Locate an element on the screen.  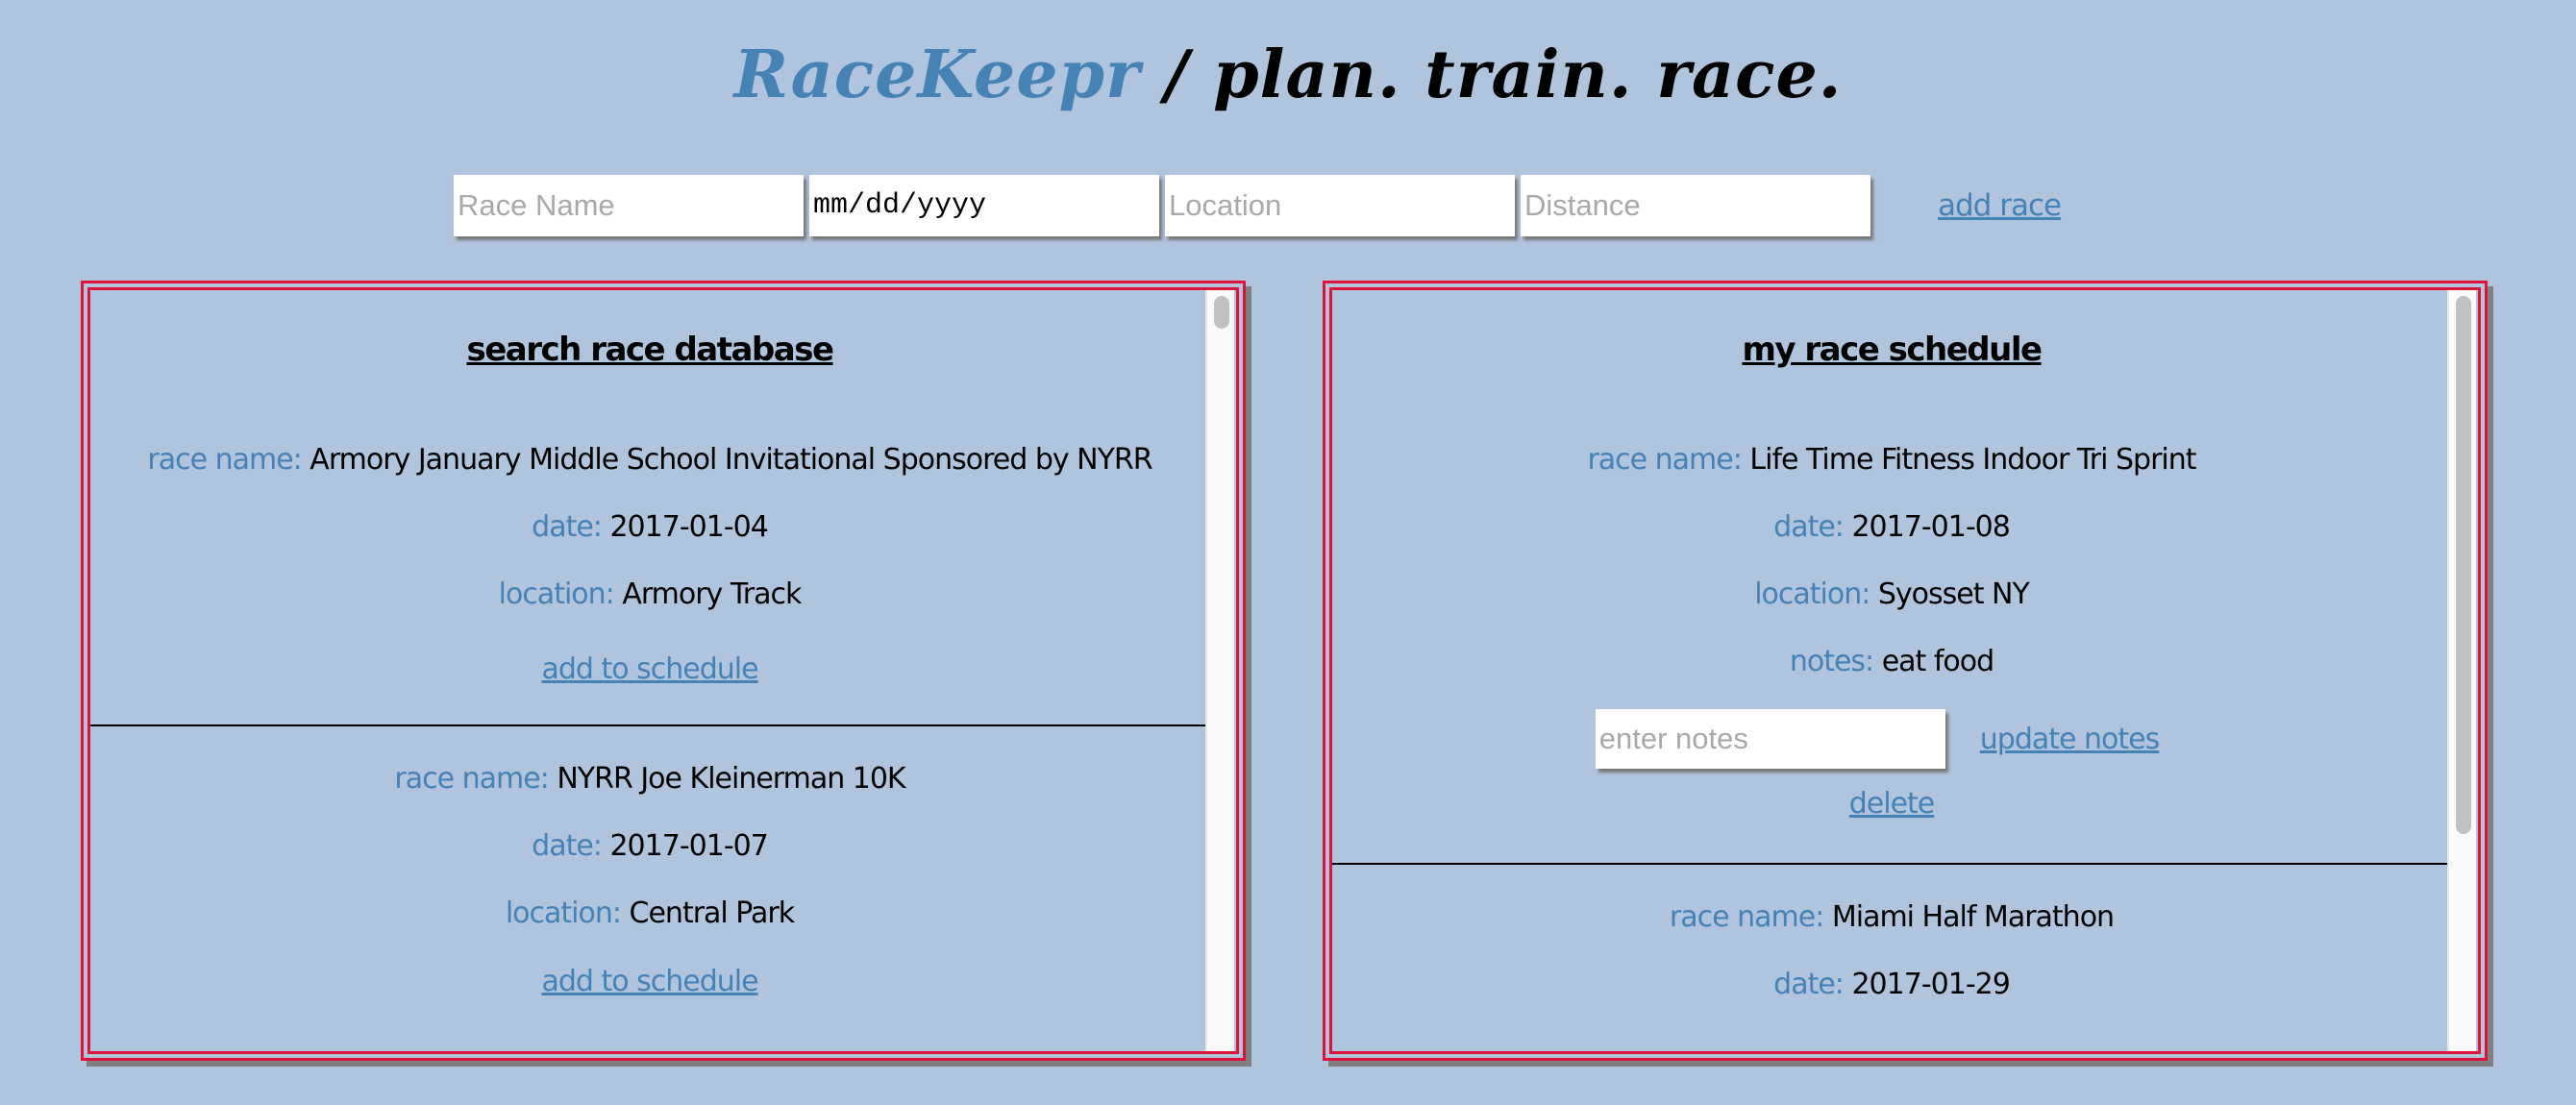
date-row: date: 2017-01-07 is located at coordinates (649, 847).